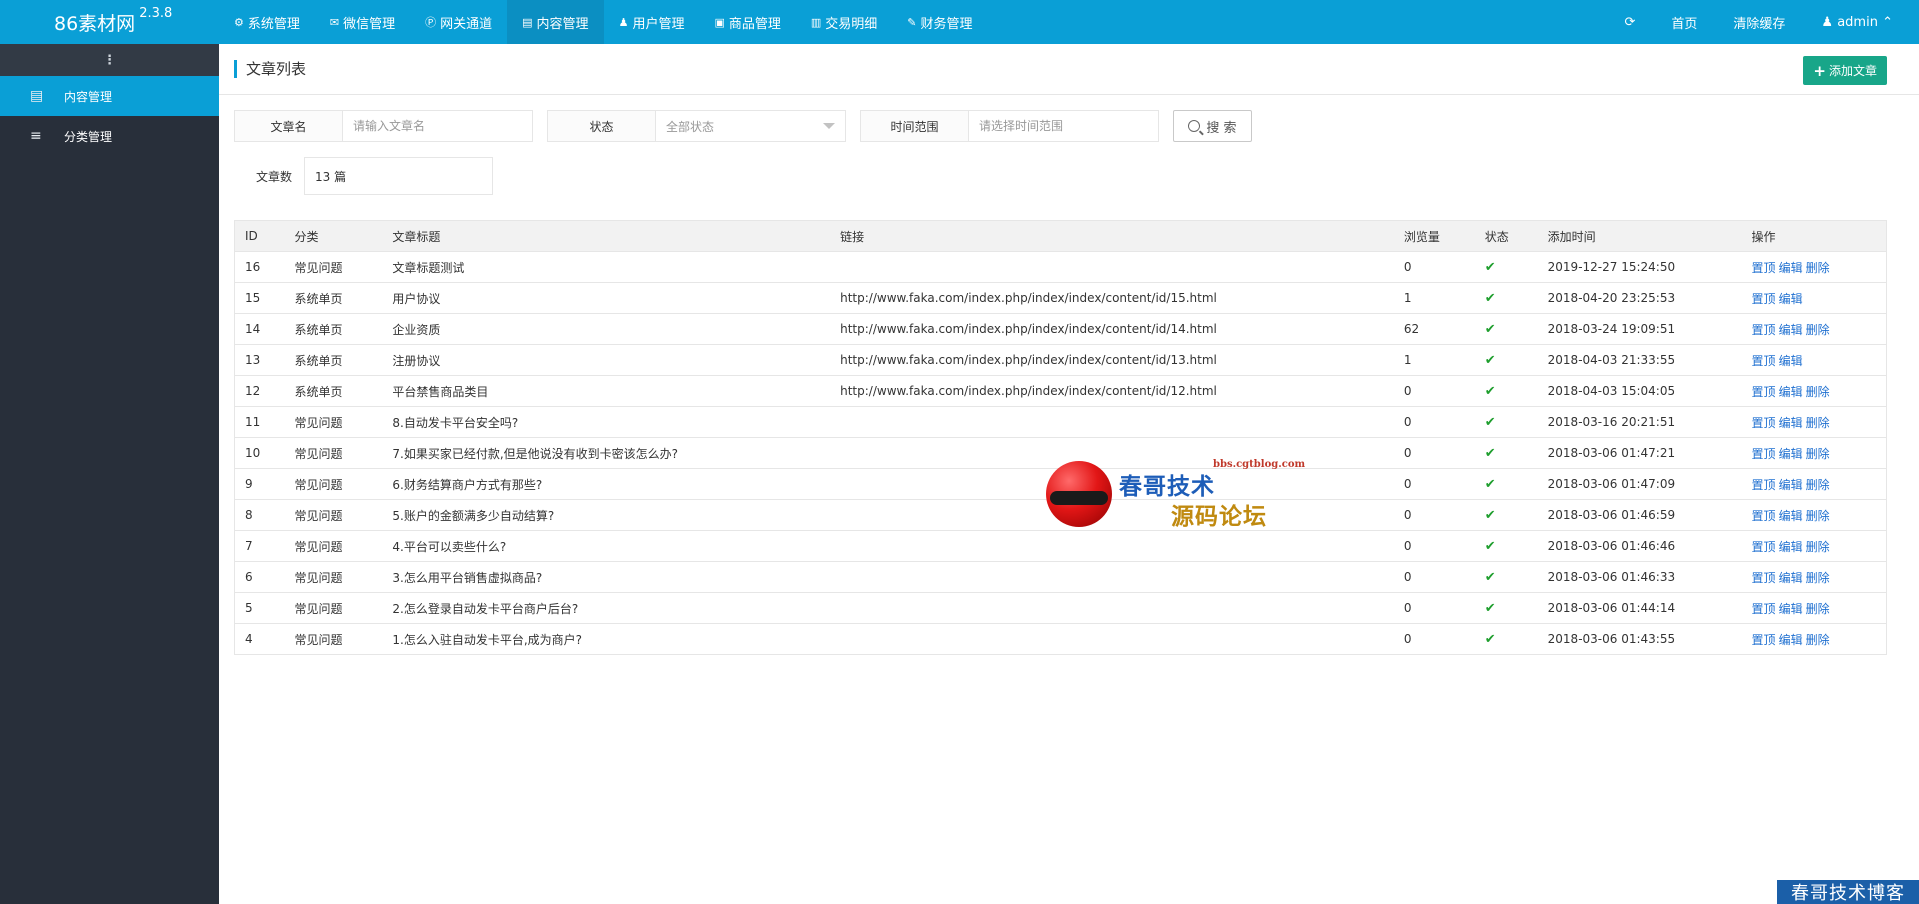  I want to click on watermark-title: 春哥技术, so click(1167, 486).